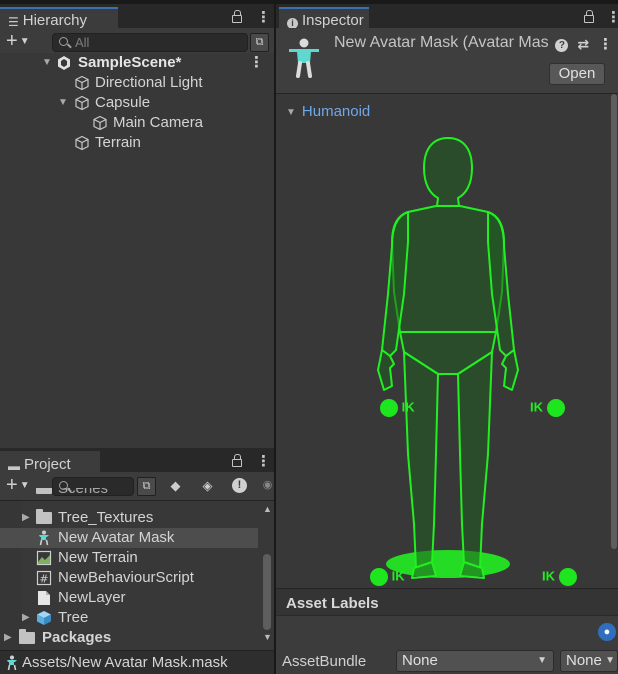 The image size is (618, 674). Describe the element at coordinates (44, 558) in the screenshot. I see `terrain-icon` at that location.